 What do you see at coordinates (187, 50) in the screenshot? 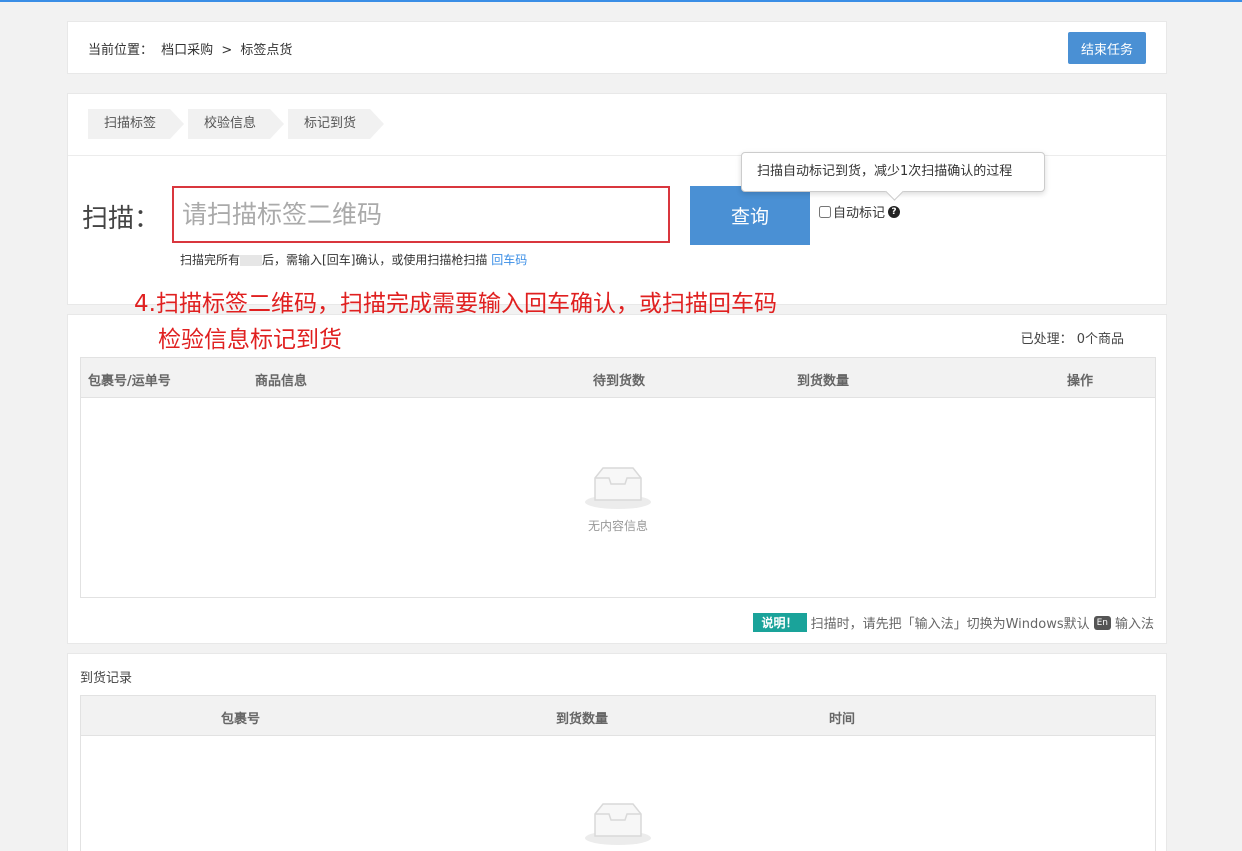
I see `breadcrumb-item-purchase: 档口采购` at bounding box center [187, 50].